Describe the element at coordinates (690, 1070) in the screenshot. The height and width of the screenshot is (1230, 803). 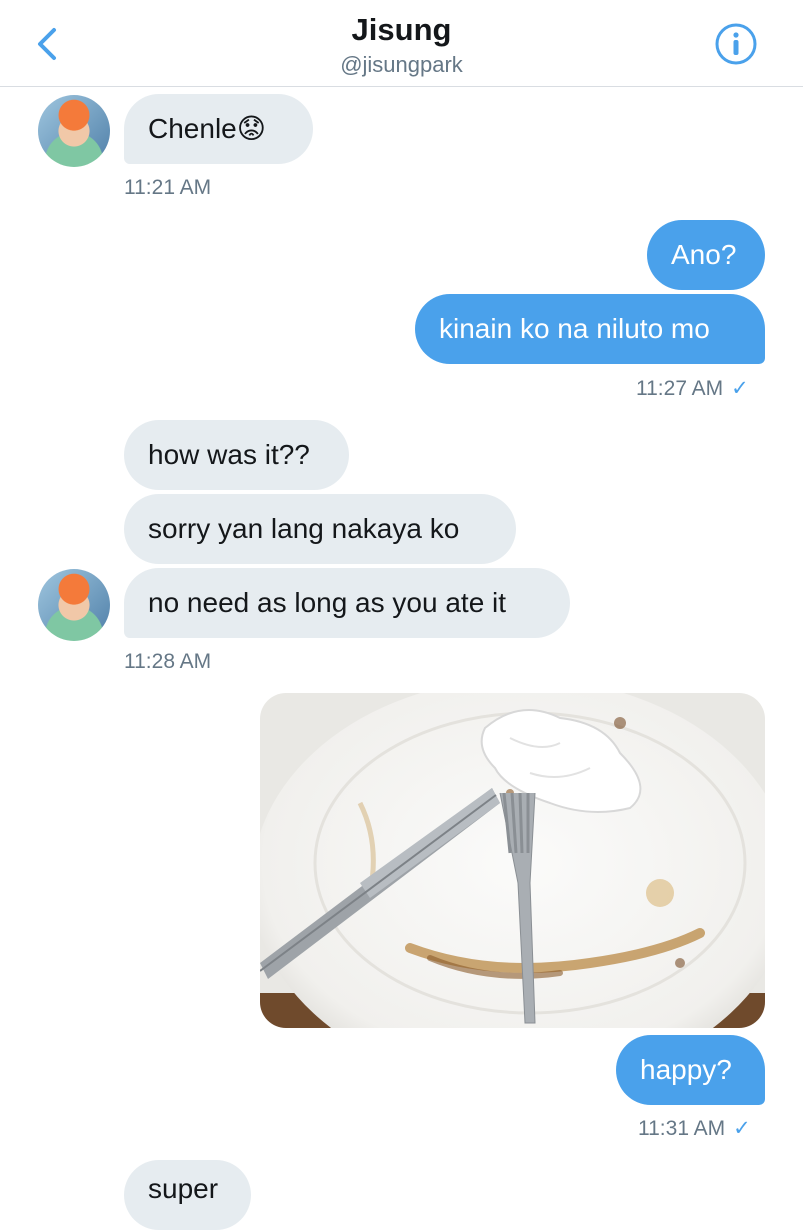
I see `message-bubble-outgoing: happy?` at that location.